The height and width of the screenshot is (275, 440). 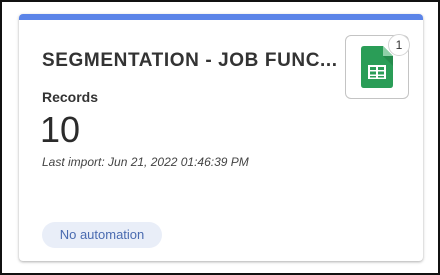 I want to click on source-tile: 1, so click(x=377, y=66).